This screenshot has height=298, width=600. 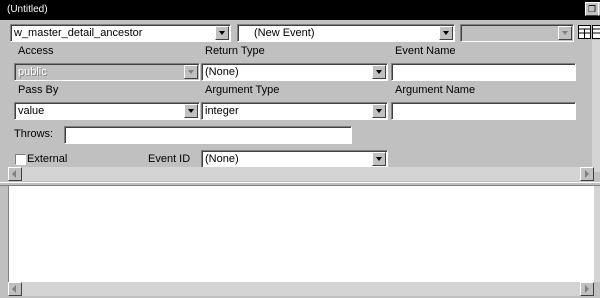 What do you see at coordinates (596, 106) in the screenshot?
I see `vertical-scrollbar` at bounding box center [596, 106].